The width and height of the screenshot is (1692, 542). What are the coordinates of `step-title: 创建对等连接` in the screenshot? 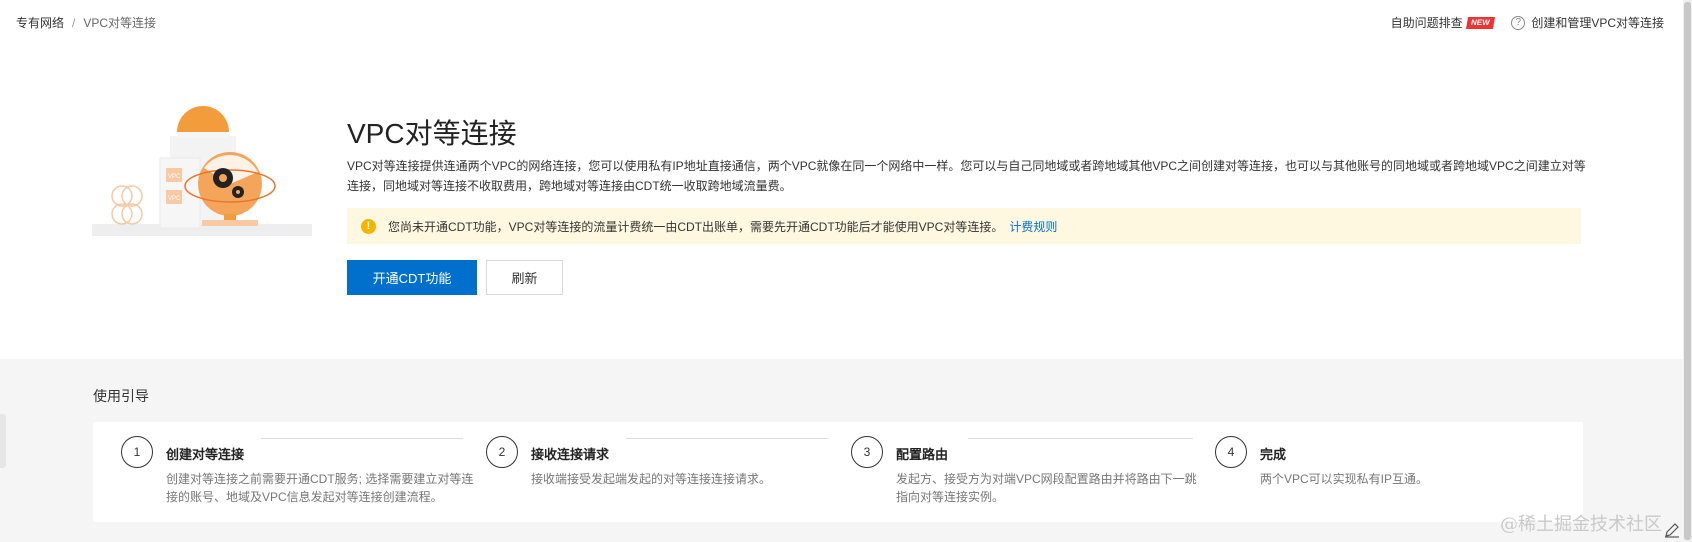 It's located at (205, 454).